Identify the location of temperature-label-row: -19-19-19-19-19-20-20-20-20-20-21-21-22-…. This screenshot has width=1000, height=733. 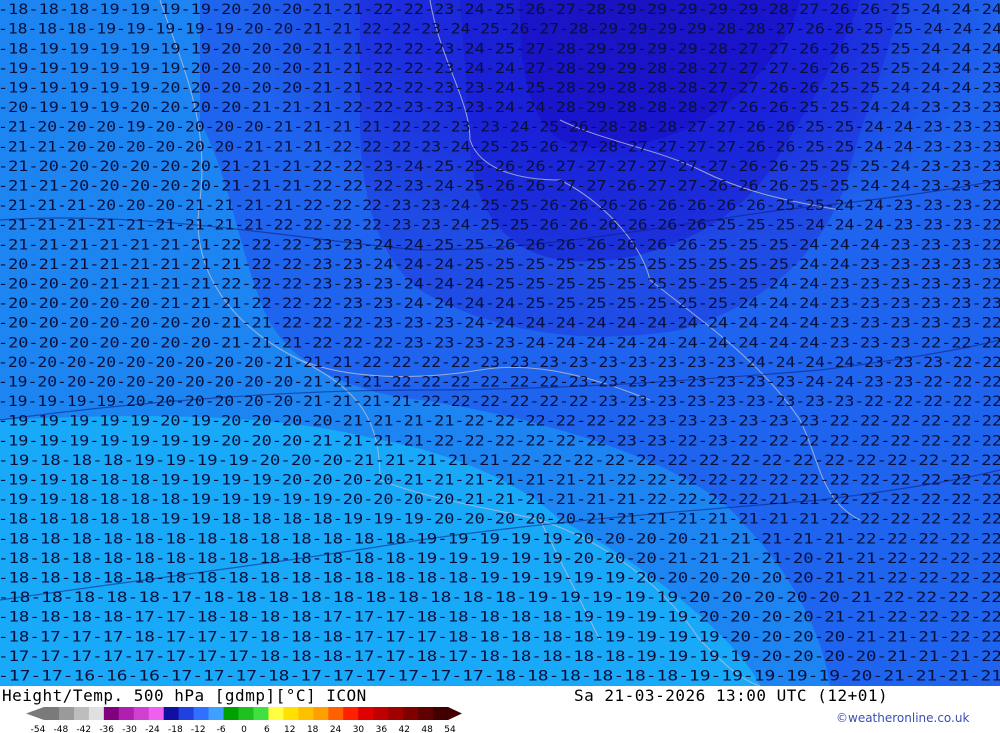
(500, 88).